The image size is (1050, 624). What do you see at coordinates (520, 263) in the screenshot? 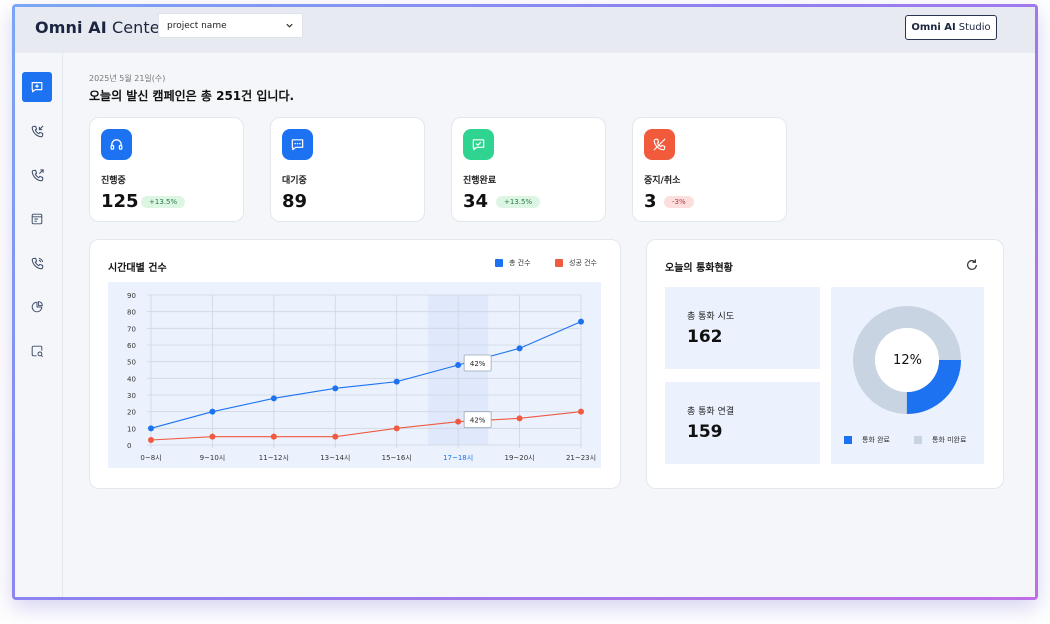
I see `legend-total-label: 총 건수` at bounding box center [520, 263].